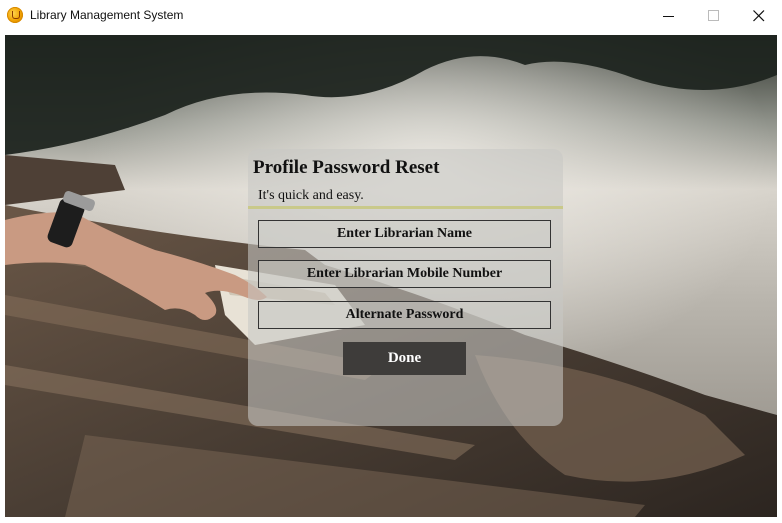 This screenshot has height=523, width=782. I want to click on title-bar: Library Management System, so click(391, 16).